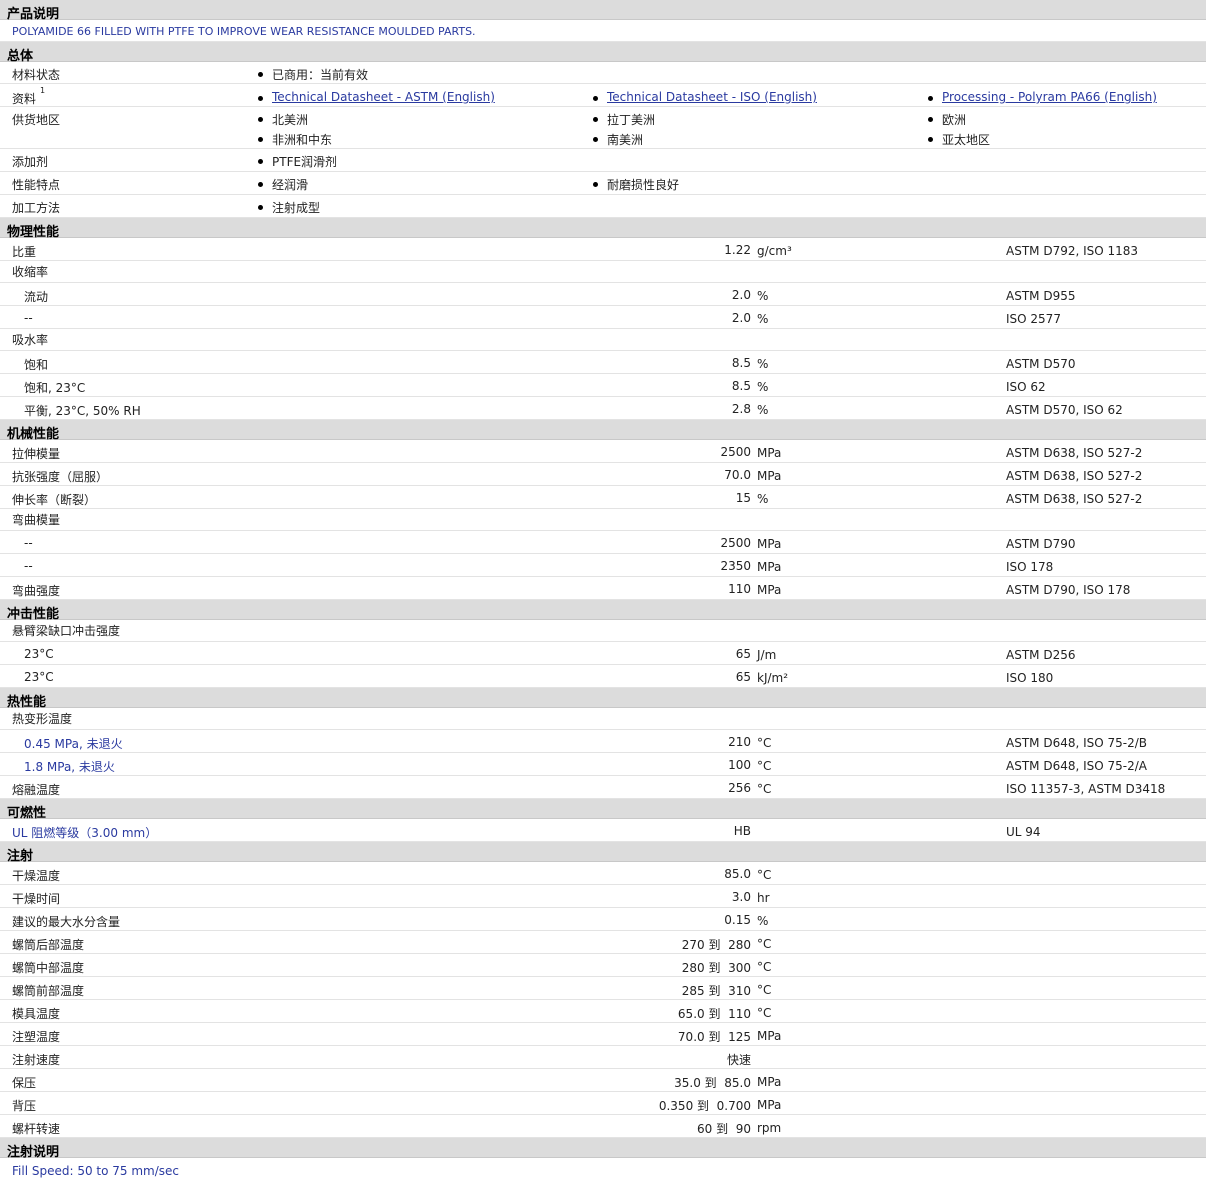  I want to click on property-value: HB, so click(742, 831).